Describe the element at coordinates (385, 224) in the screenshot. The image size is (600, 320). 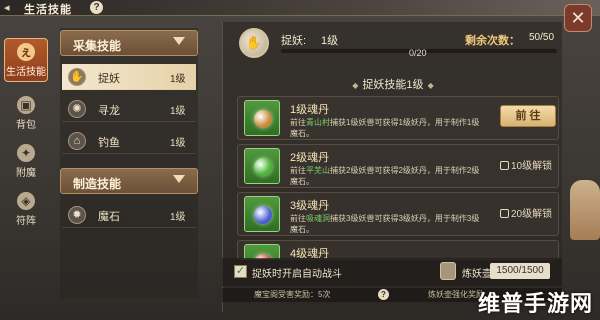
I see `item-description: 前往吸魂洞捕获3级妖兽可获得3级妖丹，用于制作3级魔石。` at that location.